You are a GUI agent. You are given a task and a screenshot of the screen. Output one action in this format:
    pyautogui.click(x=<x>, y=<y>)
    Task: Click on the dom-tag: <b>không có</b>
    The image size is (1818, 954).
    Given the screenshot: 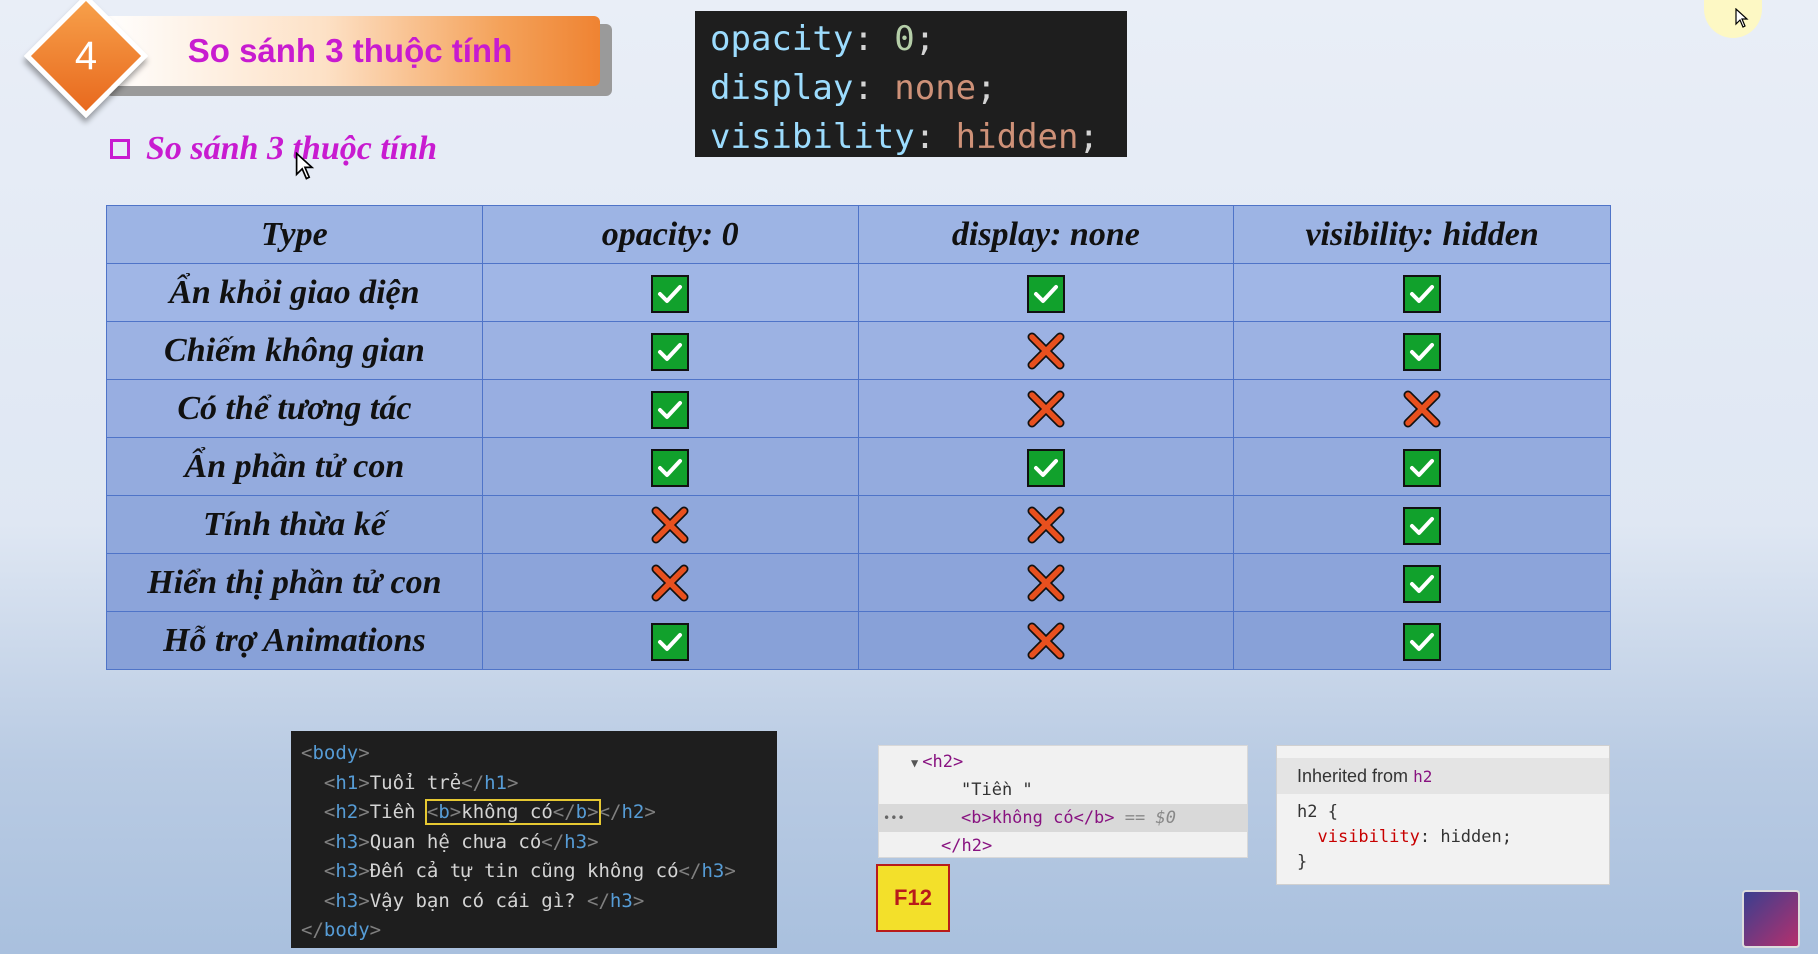 What is the action you would take?
    pyautogui.click(x=1038, y=818)
    